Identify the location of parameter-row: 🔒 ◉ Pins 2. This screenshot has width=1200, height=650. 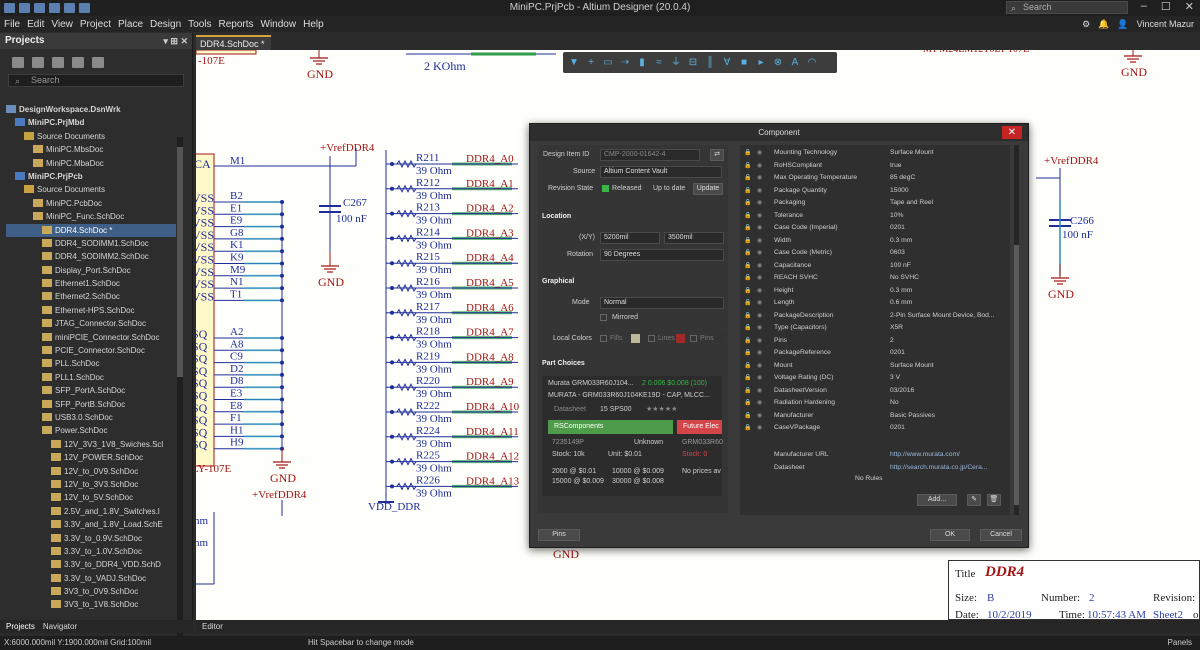
(875, 341).